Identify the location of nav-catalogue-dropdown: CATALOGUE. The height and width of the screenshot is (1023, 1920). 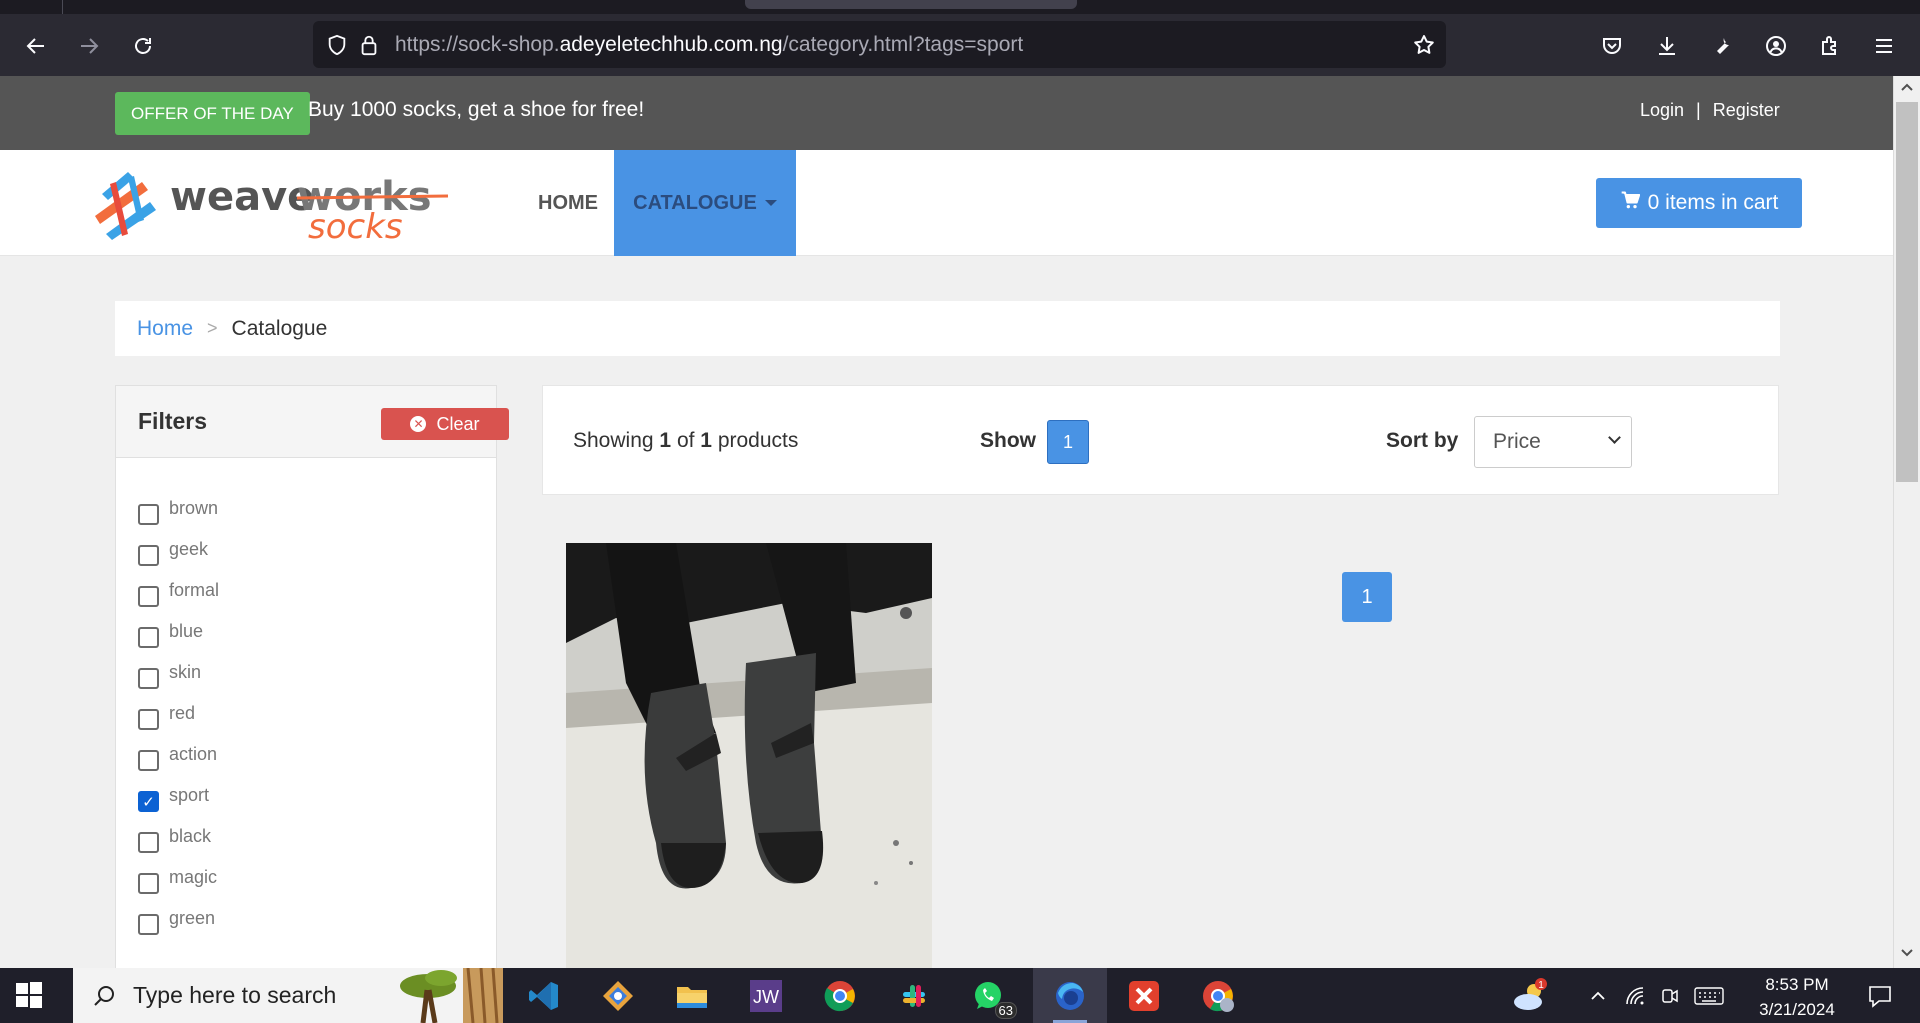
(705, 203).